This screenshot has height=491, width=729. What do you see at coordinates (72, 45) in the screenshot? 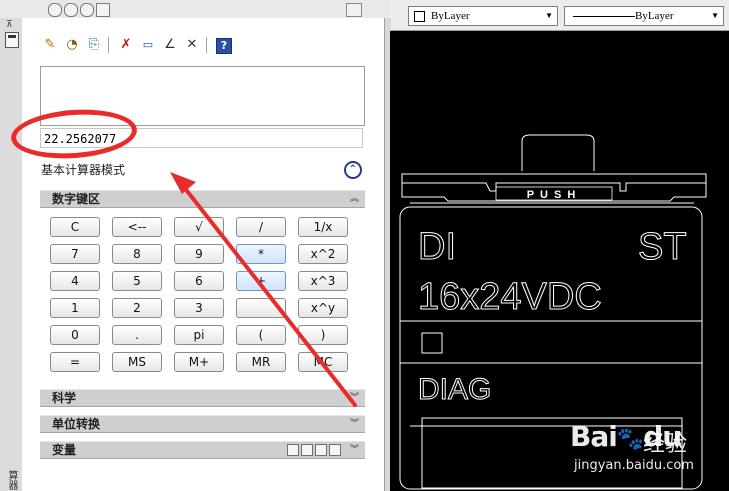
I see `clear-history-icon: ◔` at bounding box center [72, 45].